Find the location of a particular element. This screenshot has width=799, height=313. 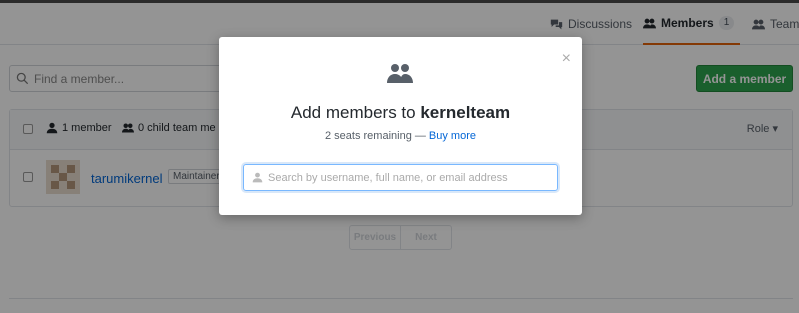

close-icon: × is located at coordinates (566, 59).